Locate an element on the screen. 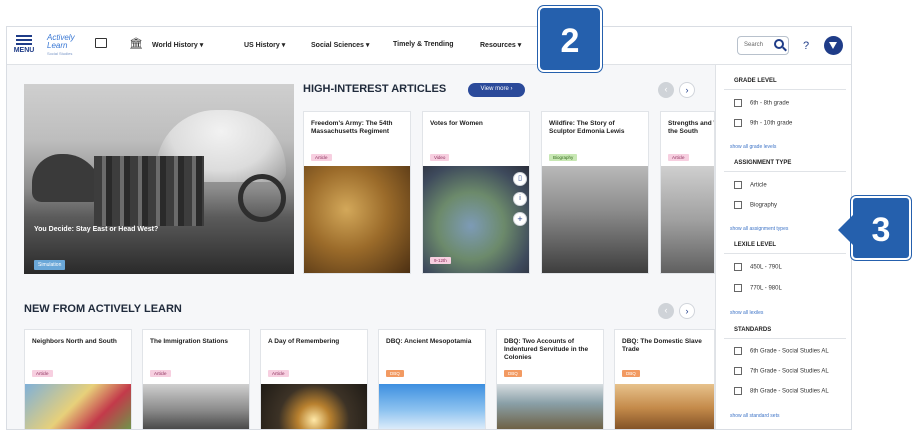 This screenshot has width=913, height=430. add-icon: + is located at coordinates (520, 219).